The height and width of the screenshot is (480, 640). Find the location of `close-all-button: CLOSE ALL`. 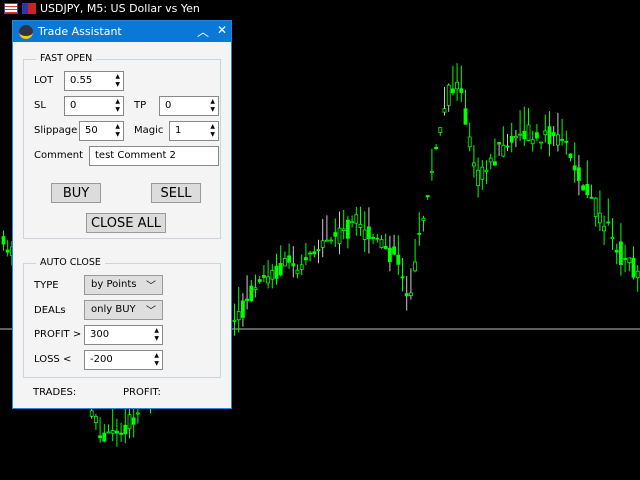

close-all-button: CLOSE ALL is located at coordinates (126, 223).